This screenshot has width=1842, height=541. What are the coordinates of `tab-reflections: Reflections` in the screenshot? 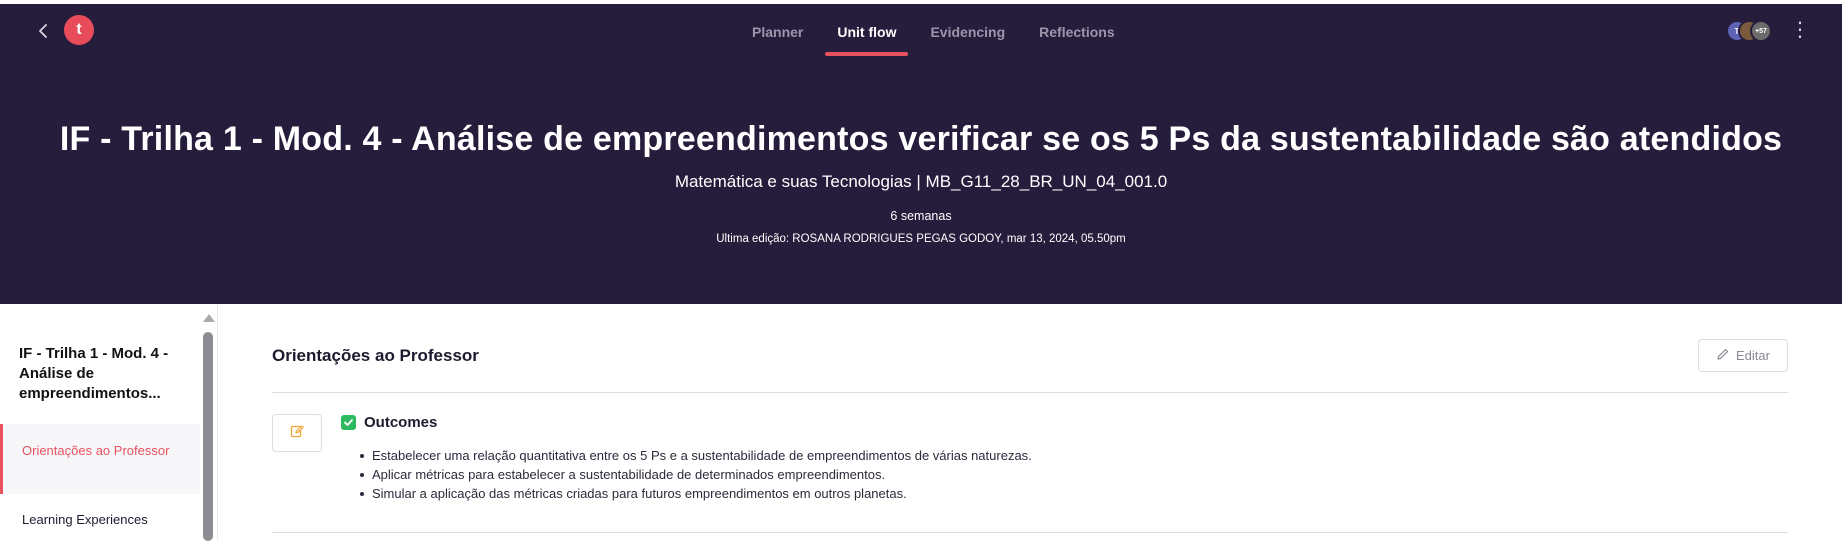 It's located at (1076, 39).